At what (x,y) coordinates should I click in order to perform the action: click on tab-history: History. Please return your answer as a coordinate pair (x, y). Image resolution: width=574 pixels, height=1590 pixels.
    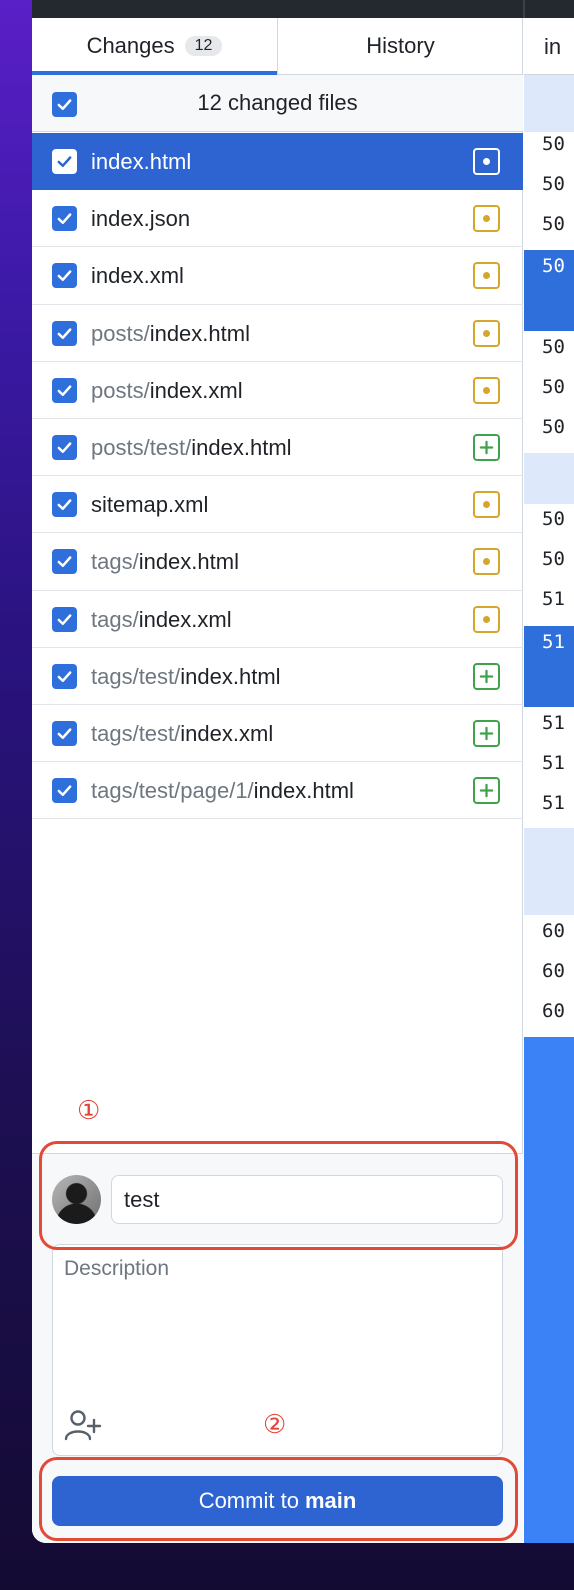
    Looking at the image, I should click on (400, 46).